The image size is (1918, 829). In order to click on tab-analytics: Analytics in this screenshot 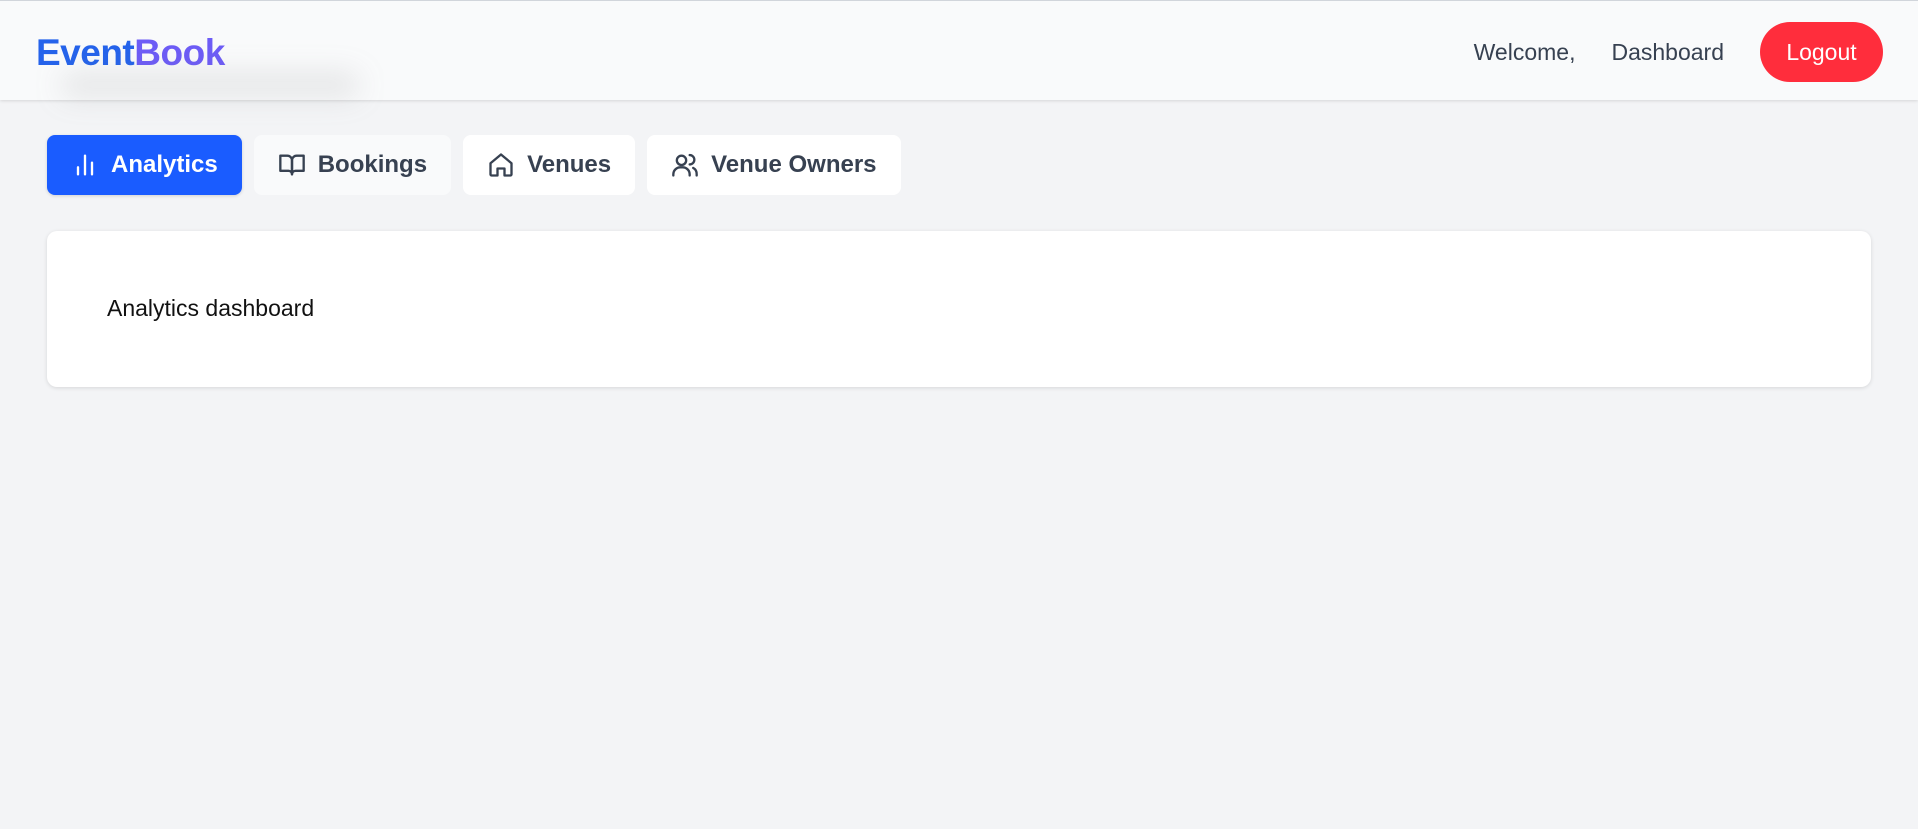, I will do `click(144, 165)`.